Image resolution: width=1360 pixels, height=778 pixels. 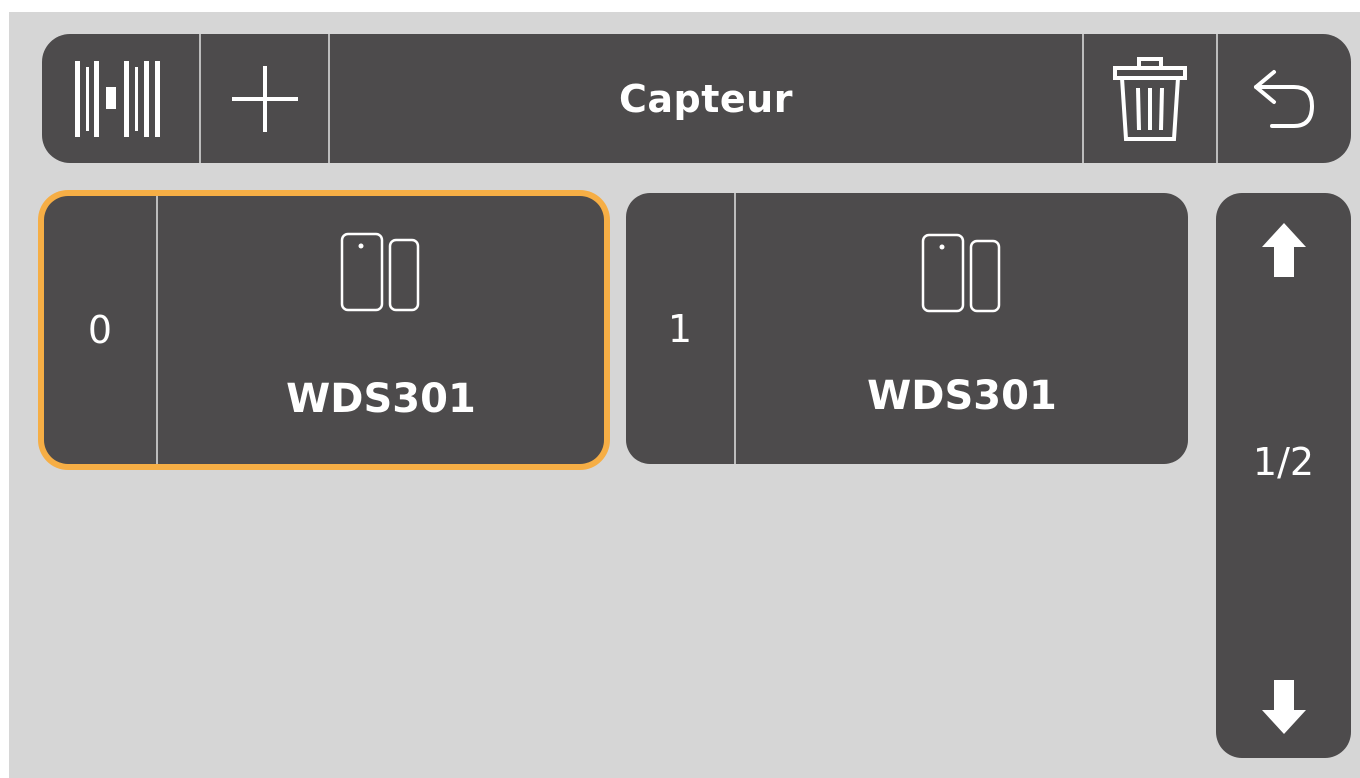 I want to click on plus-icon, so click(x=264, y=98).